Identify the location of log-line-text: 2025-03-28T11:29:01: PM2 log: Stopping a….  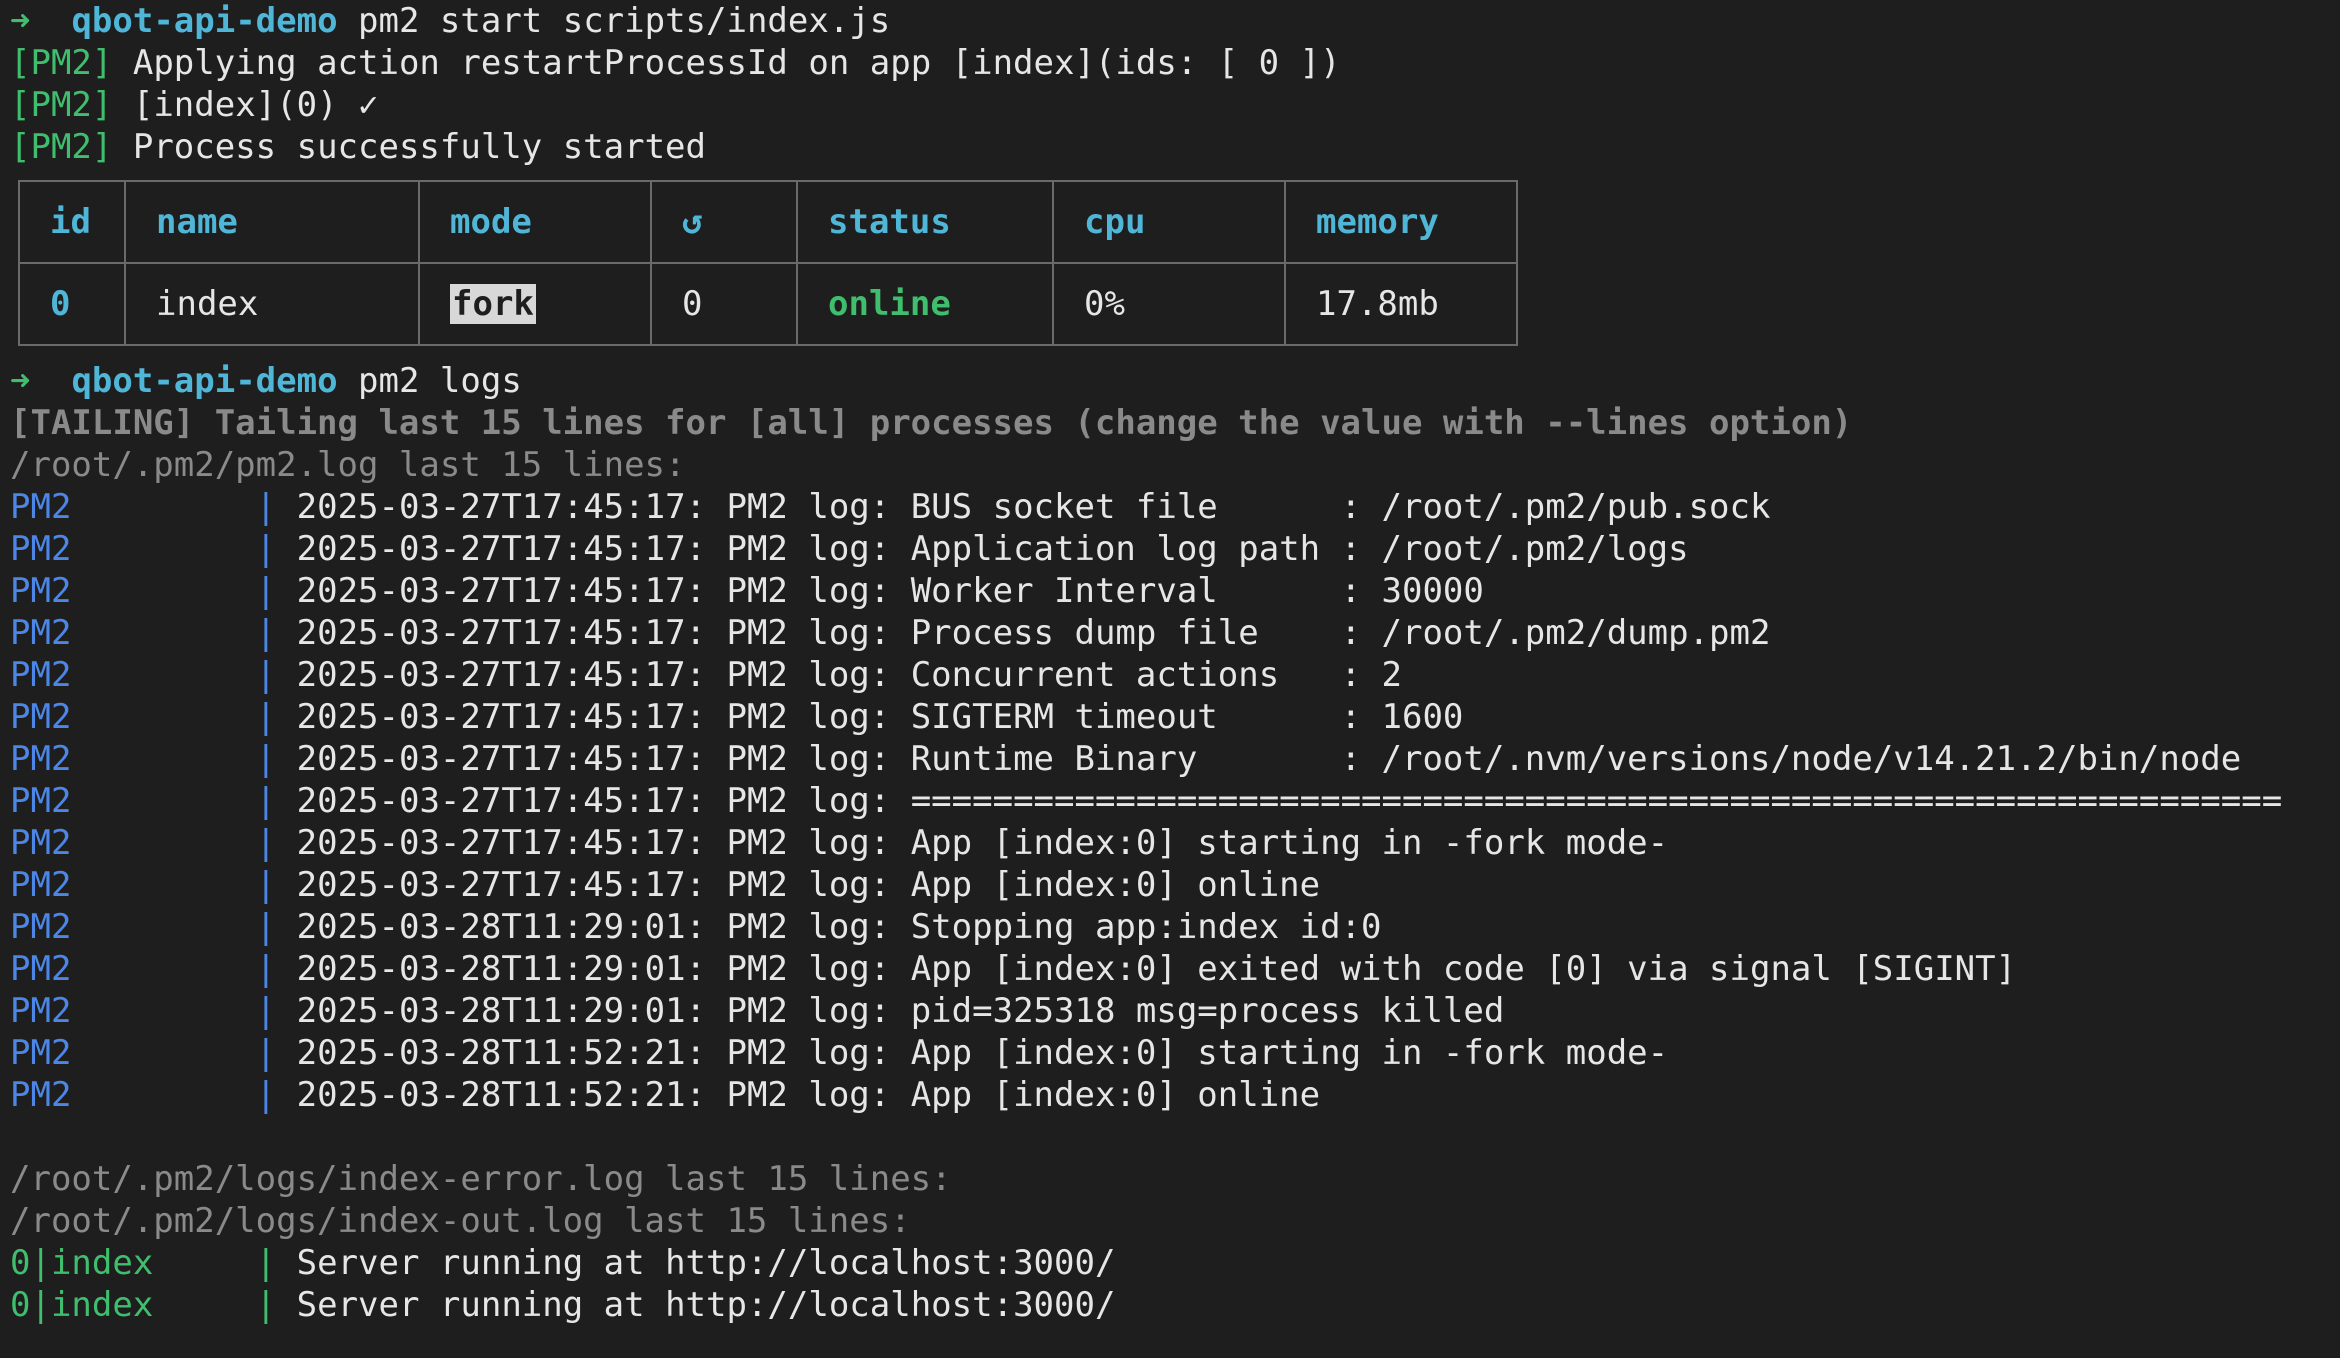
(839, 927).